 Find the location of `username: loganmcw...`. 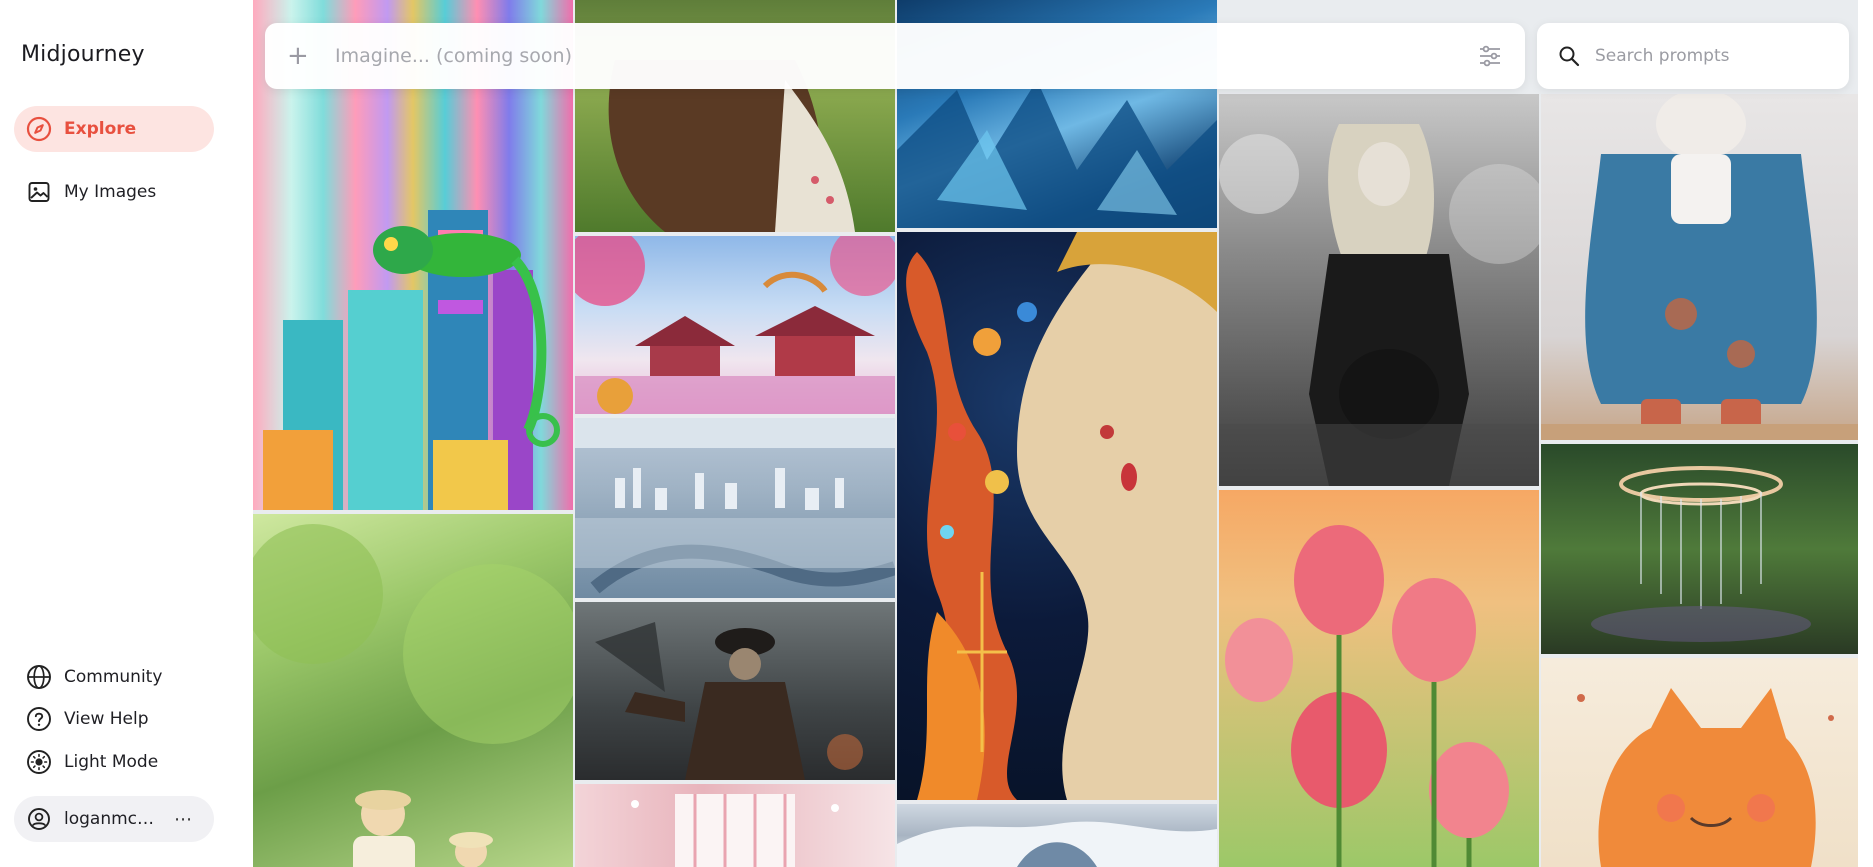

username: loganmcw... is located at coordinates (114, 819).